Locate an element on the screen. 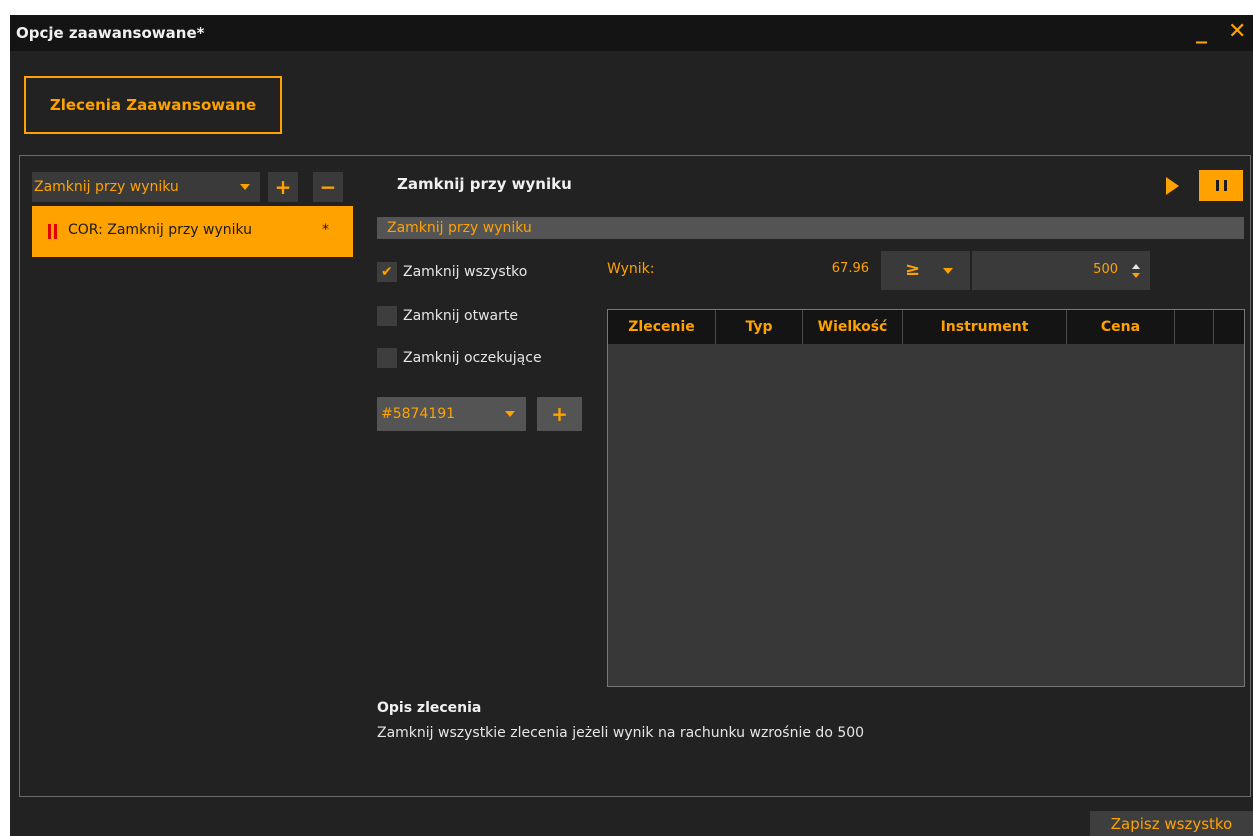 The height and width of the screenshot is (836, 1253). rule-type-select: Zamknij przy wyniku is located at coordinates (146, 187).